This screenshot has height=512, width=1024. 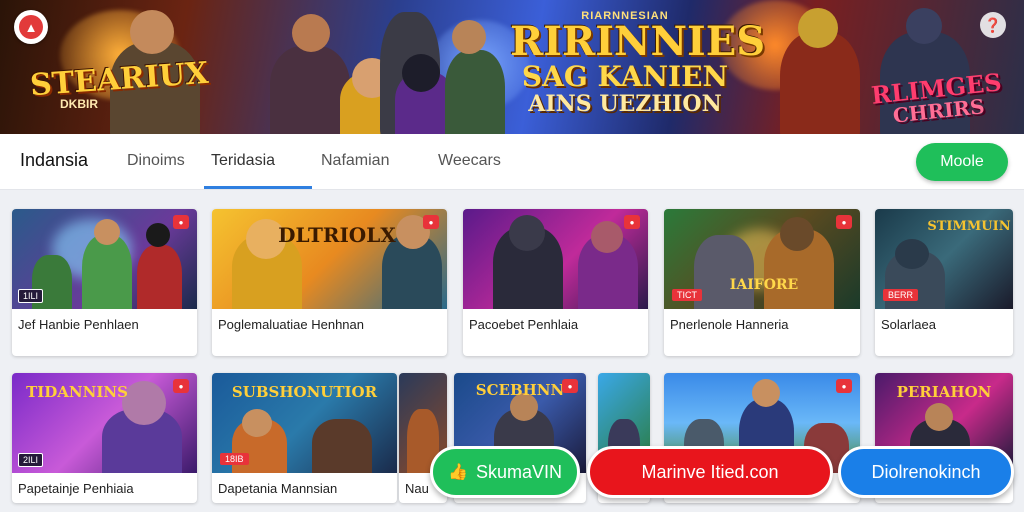 I want to click on thumb-title: SUBSHONUTIOR, so click(x=304, y=392).